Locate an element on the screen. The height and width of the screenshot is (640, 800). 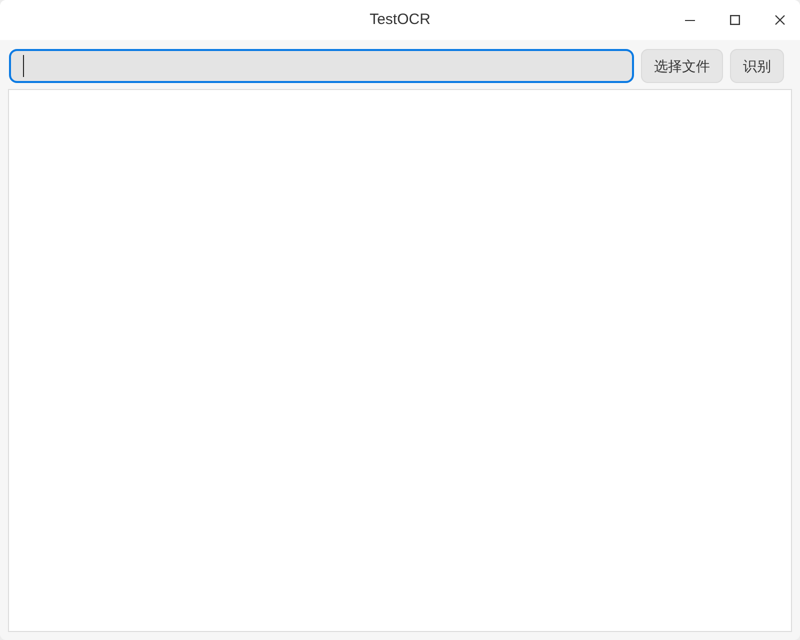
close-icon is located at coordinates (779, 20).